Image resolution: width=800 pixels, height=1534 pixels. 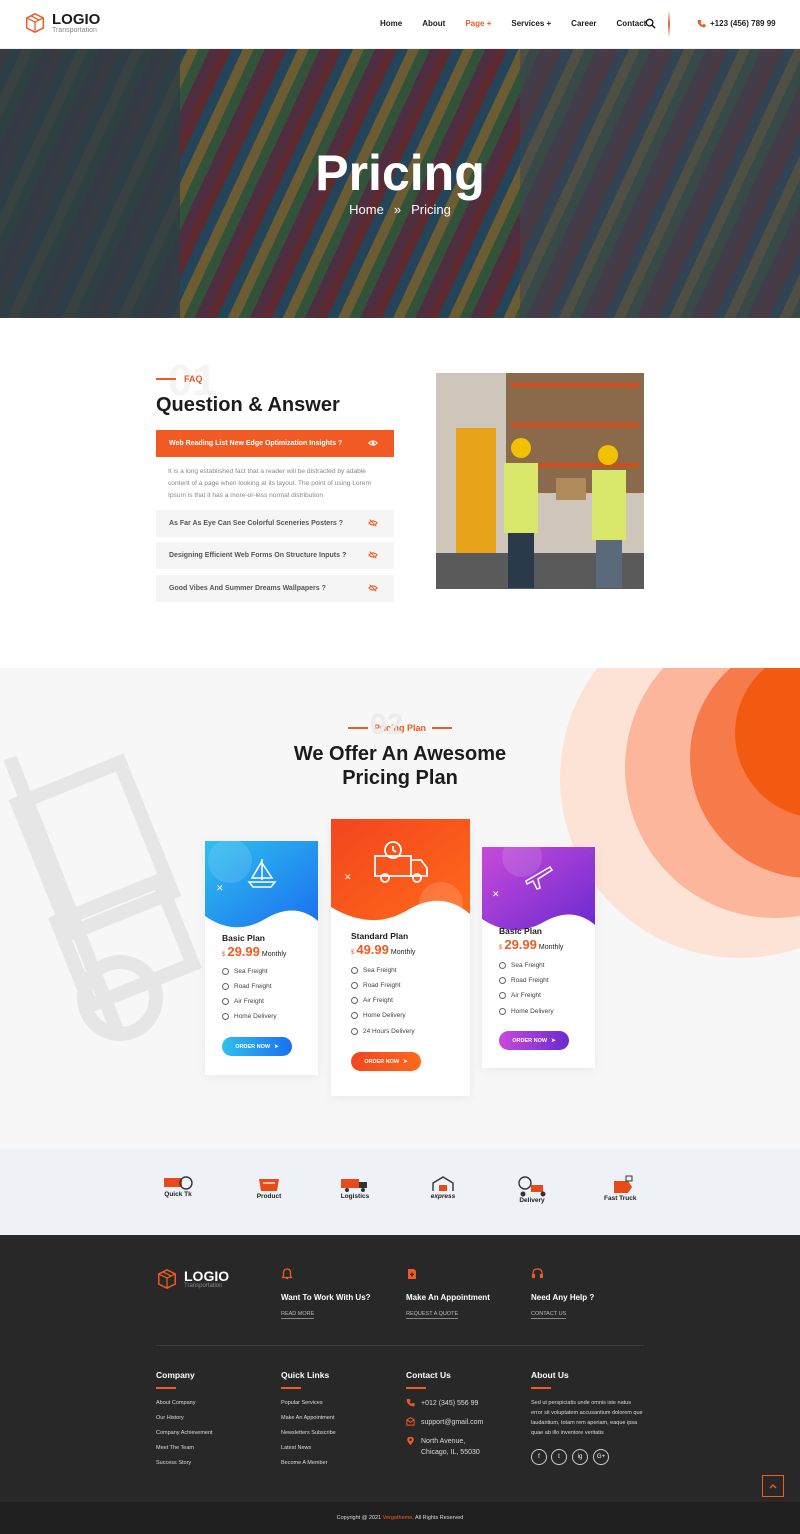 I want to click on nav-home: Home, so click(x=391, y=23).